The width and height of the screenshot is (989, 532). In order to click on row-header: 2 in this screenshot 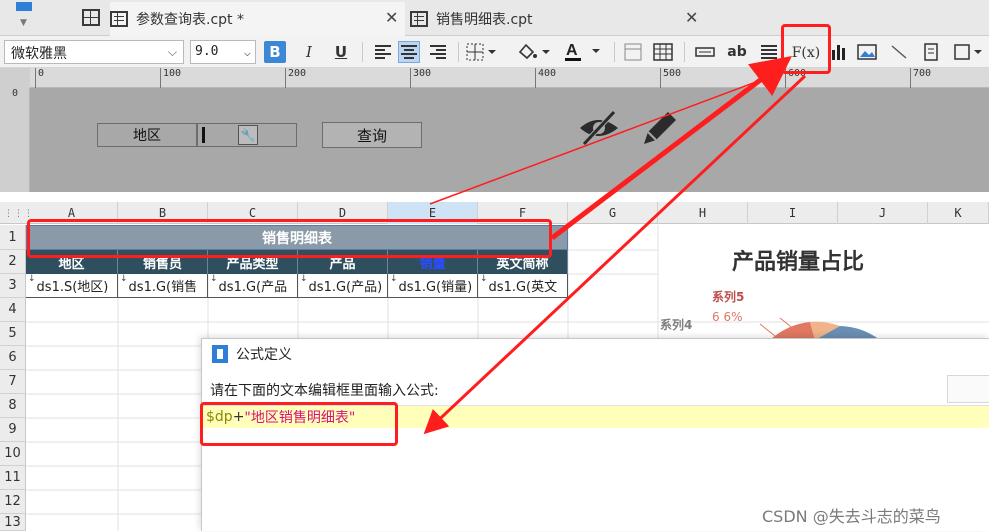, I will do `click(13, 262)`.